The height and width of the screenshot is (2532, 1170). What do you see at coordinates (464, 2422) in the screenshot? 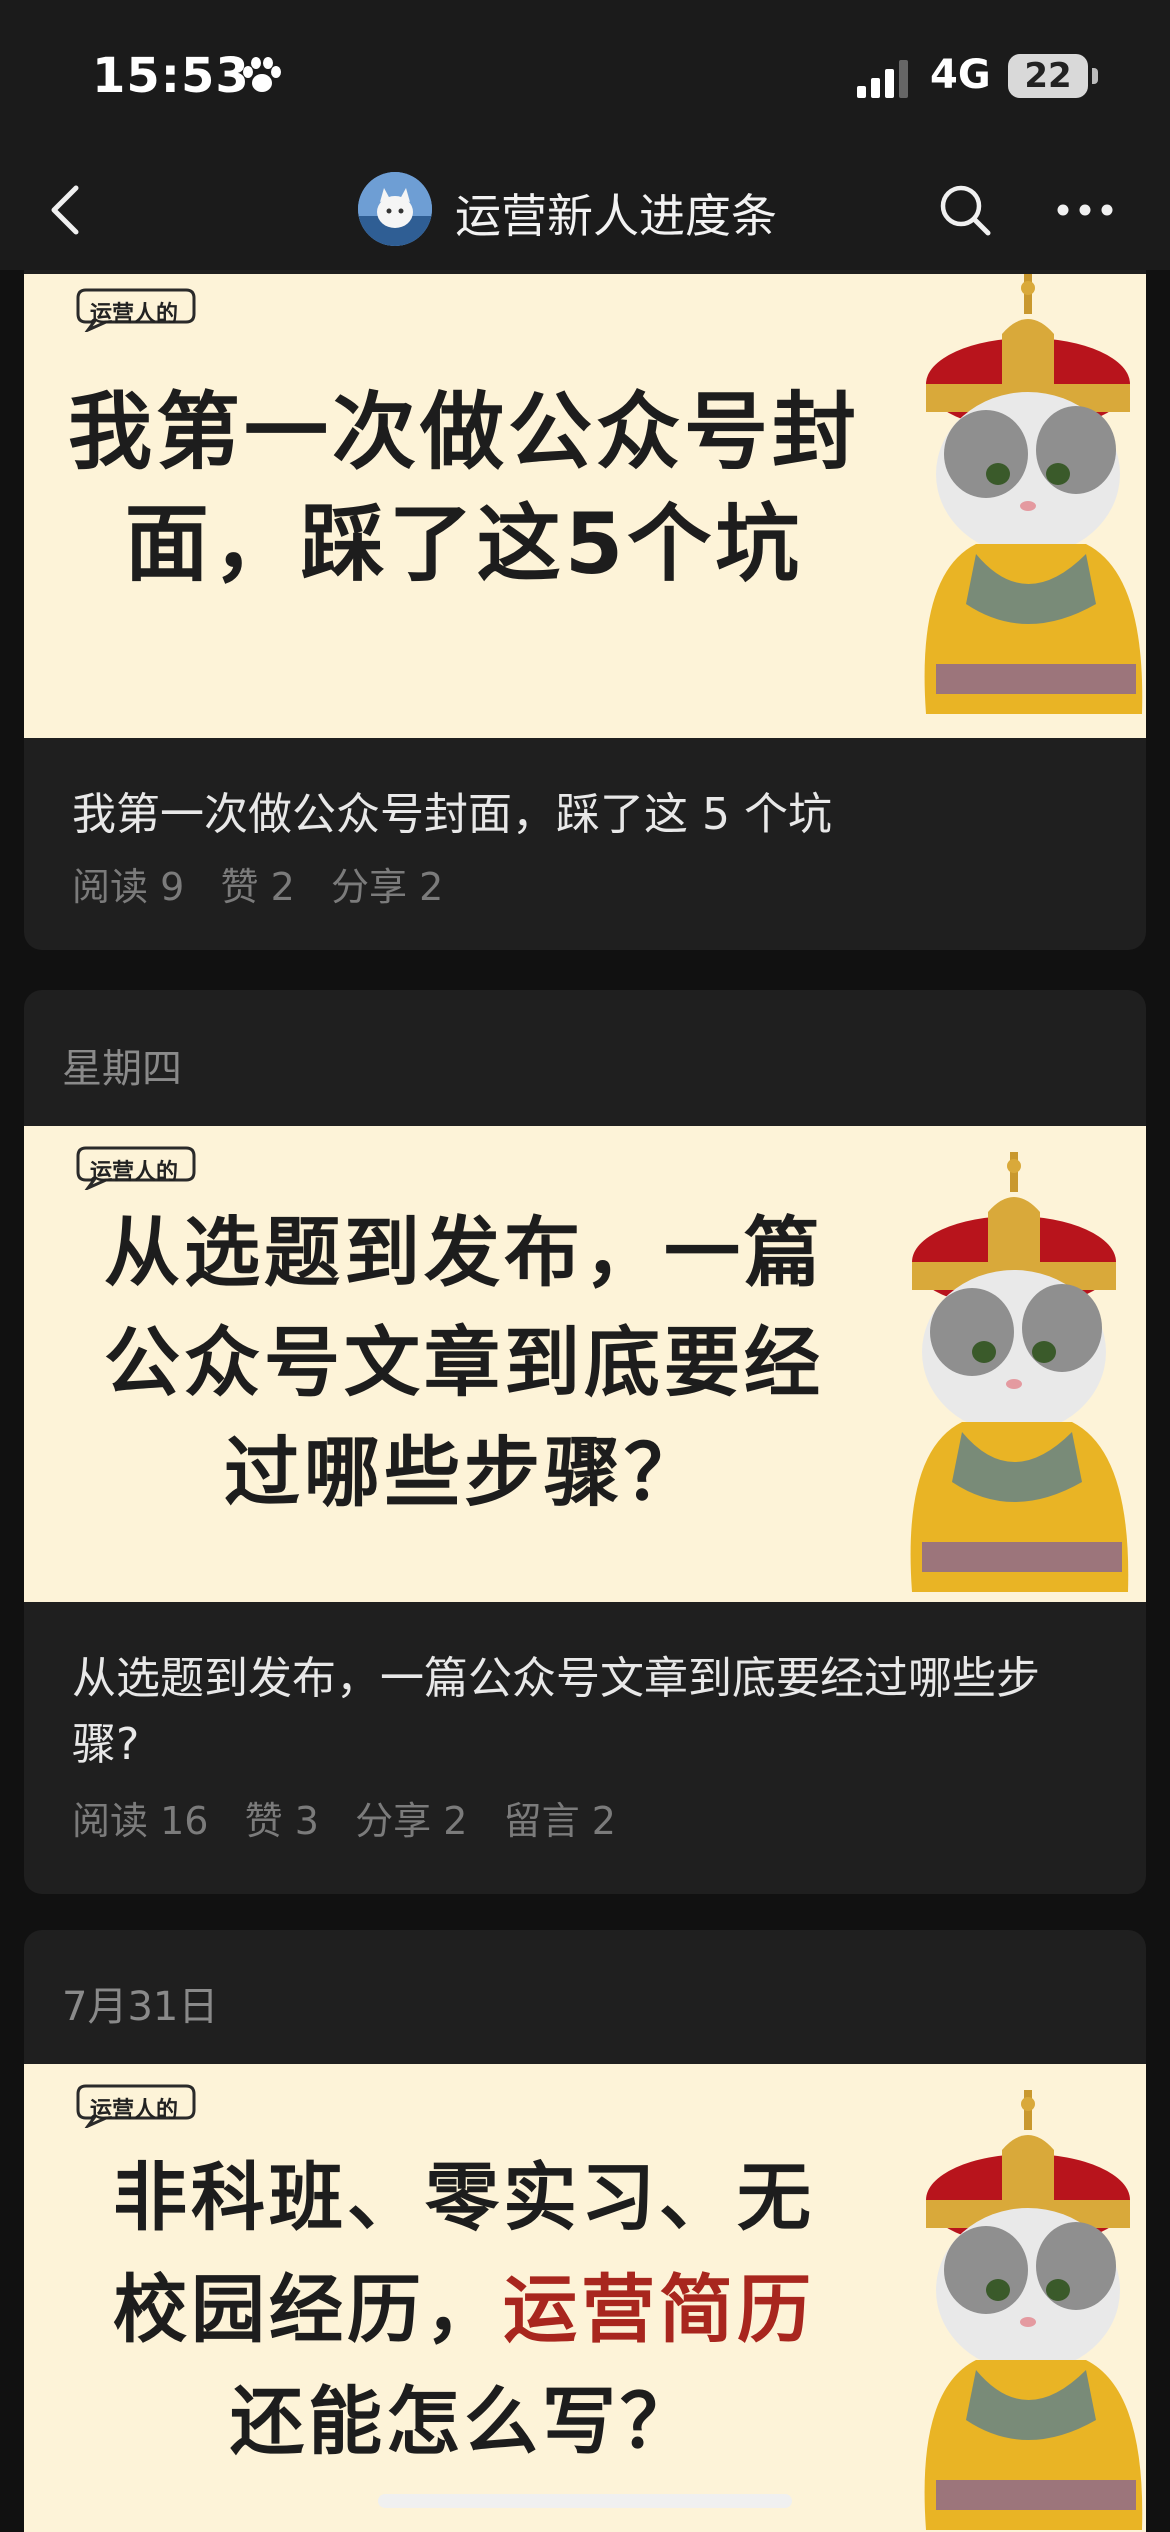
I see `cover-headline-line: 还能怎么写？` at bounding box center [464, 2422].